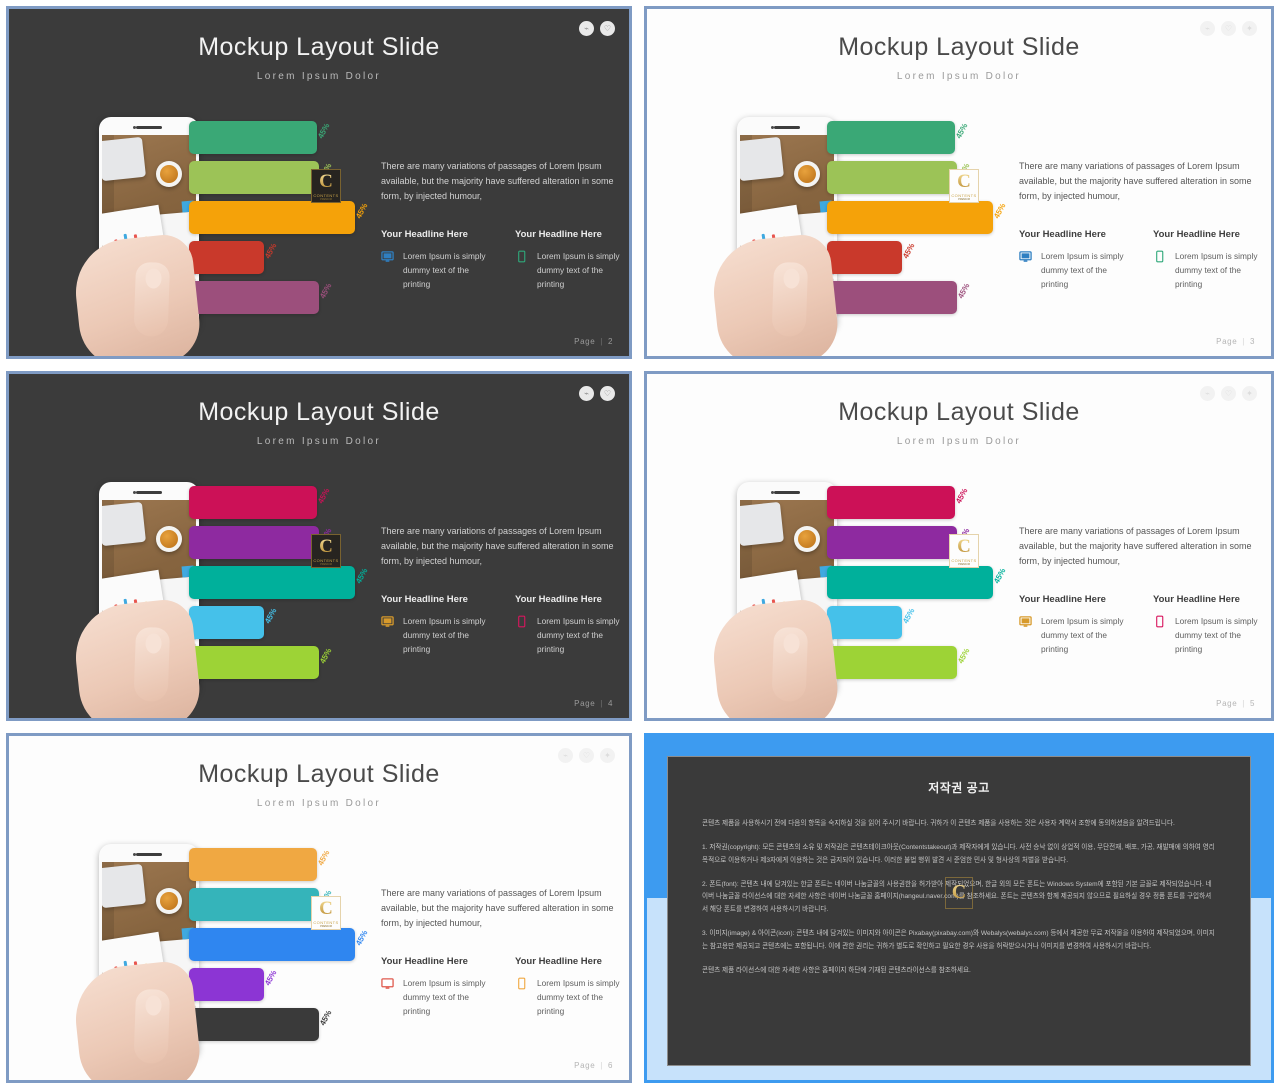  Describe the element at coordinates (1235, 703) in the screenshot. I see `page-footer: Page | 5` at that location.